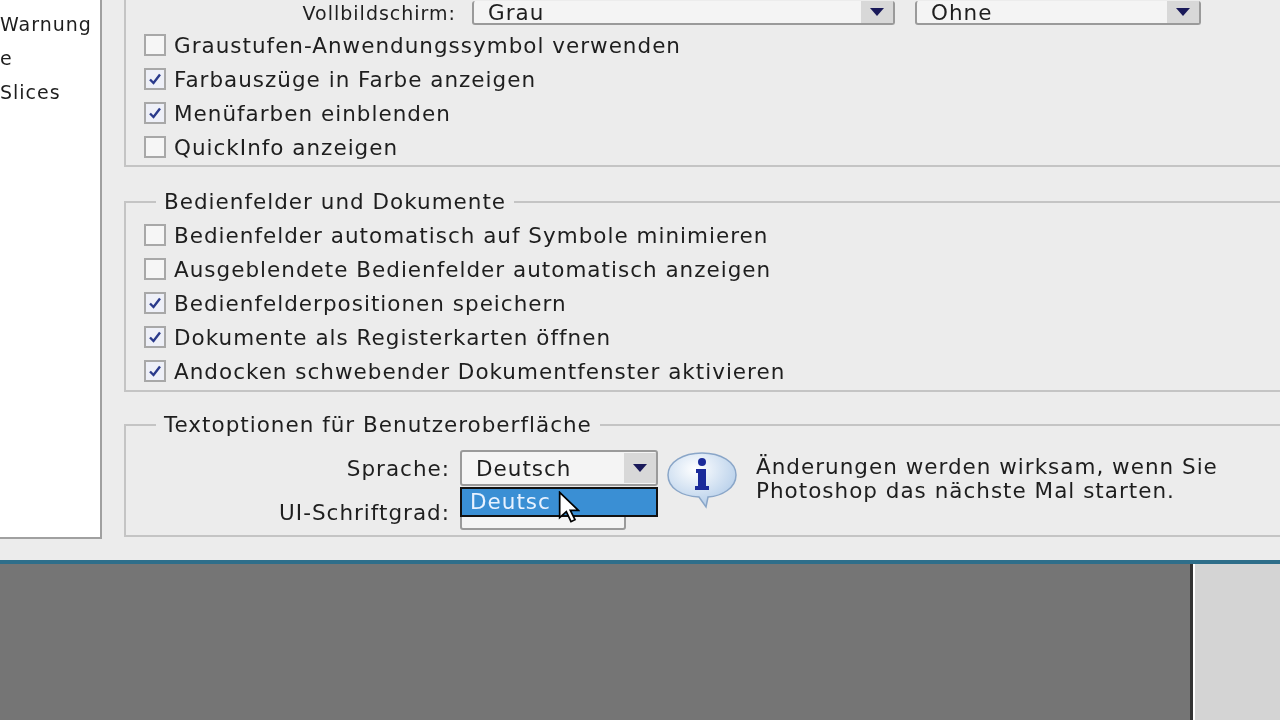 The height and width of the screenshot is (720, 1280). I want to click on checkbox-label: Bedienfelderpositionen speichern, so click(370, 303).